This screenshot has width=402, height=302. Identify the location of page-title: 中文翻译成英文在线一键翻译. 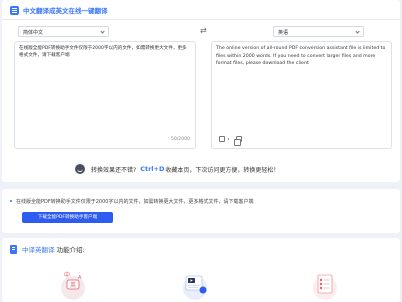
(65, 11).